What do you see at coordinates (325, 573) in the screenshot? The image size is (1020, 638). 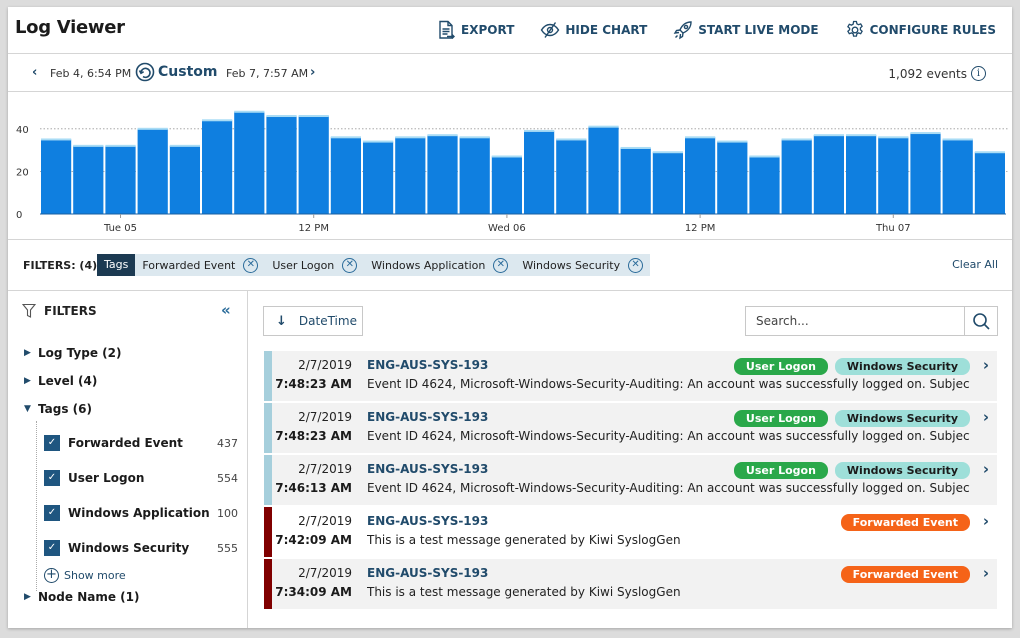 I see `row-date: 2/7/2019` at bounding box center [325, 573].